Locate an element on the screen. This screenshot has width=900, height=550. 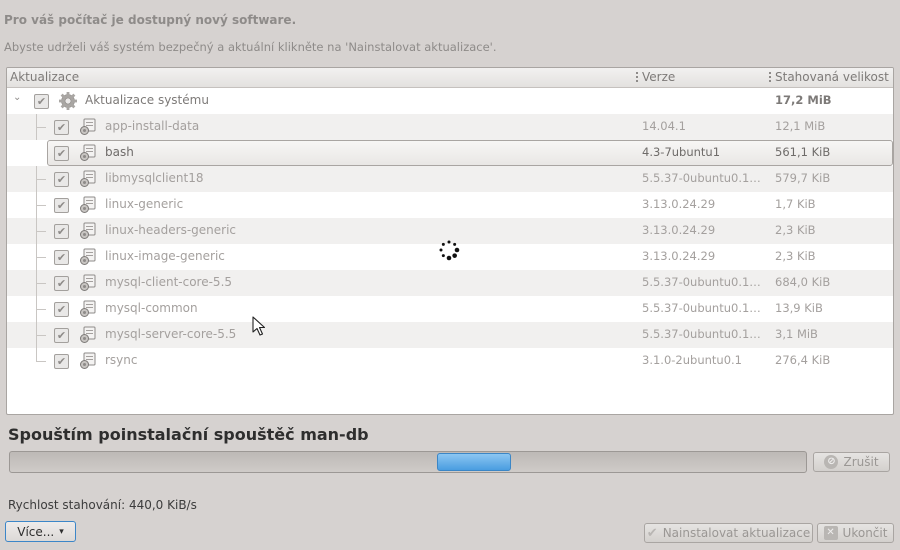
cancel-icon: ⊘ is located at coordinates (831, 462).